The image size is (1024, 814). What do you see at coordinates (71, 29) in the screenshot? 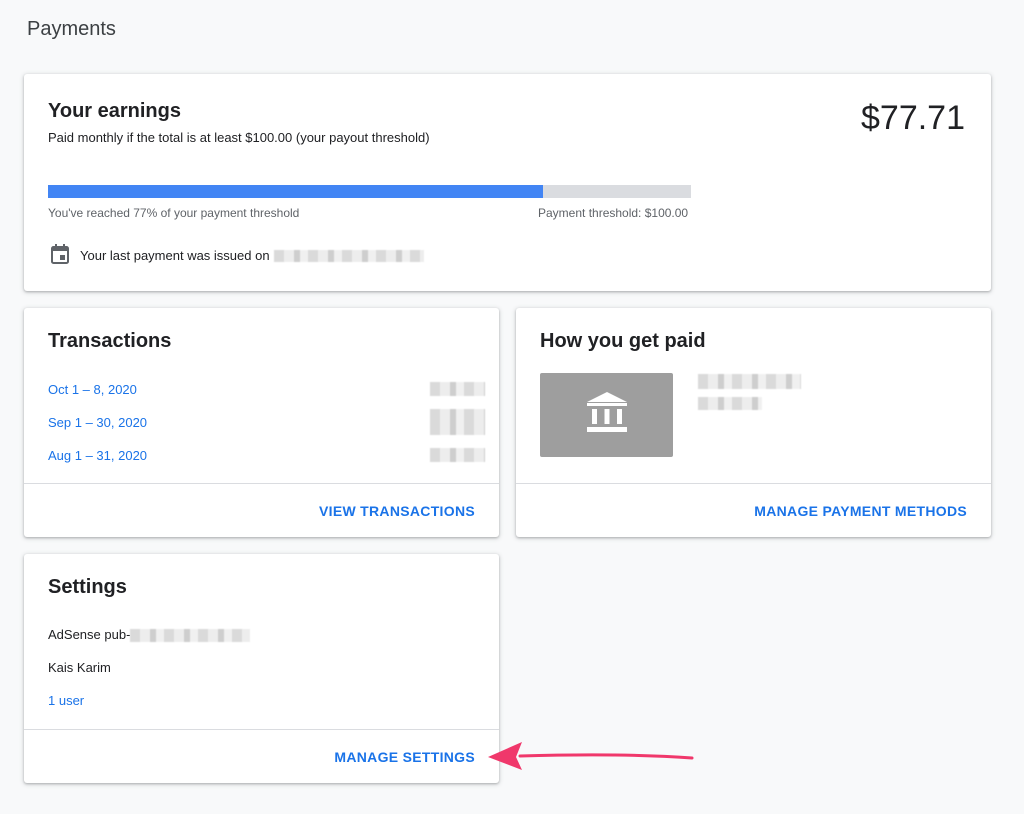
I see `page-title: Payments` at bounding box center [71, 29].